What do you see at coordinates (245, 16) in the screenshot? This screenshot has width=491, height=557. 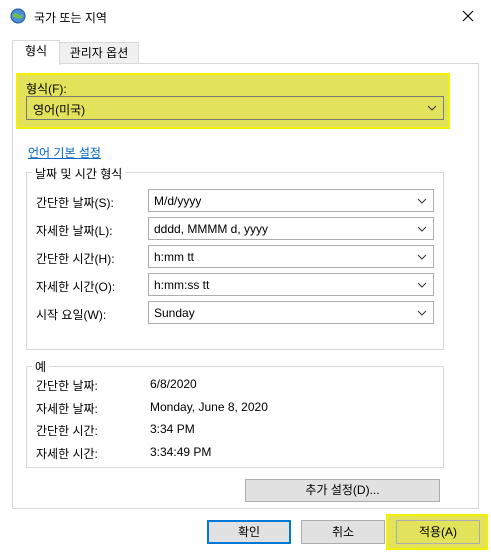 I see `title-bar: 국가 또는 지역` at bounding box center [245, 16].